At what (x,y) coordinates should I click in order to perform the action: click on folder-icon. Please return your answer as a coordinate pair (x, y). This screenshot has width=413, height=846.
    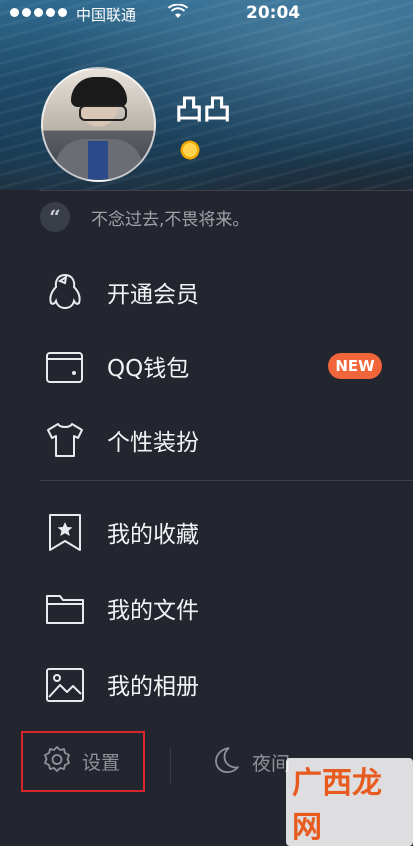
    Looking at the image, I should click on (65, 608).